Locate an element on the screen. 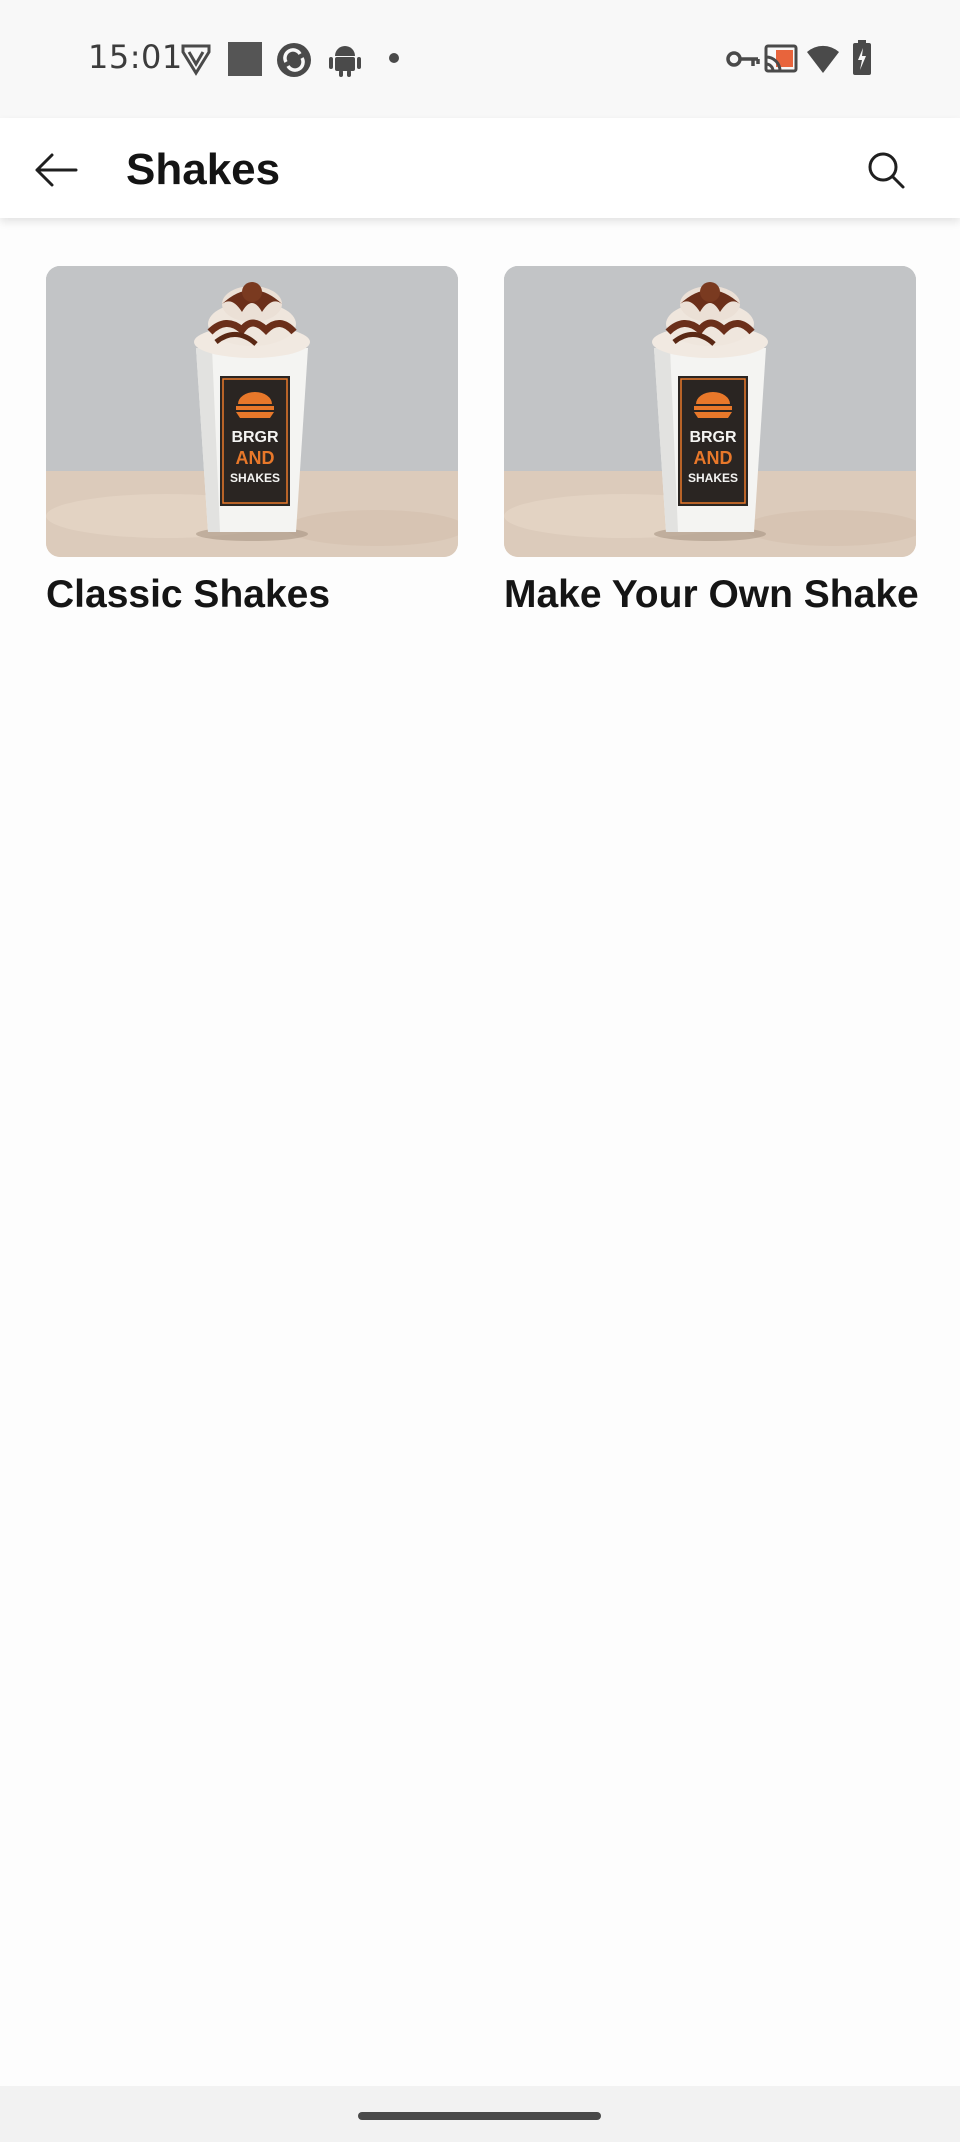 The height and width of the screenshot is (2142, 960). system-nav-bar is located at coordinates (480, 2114).